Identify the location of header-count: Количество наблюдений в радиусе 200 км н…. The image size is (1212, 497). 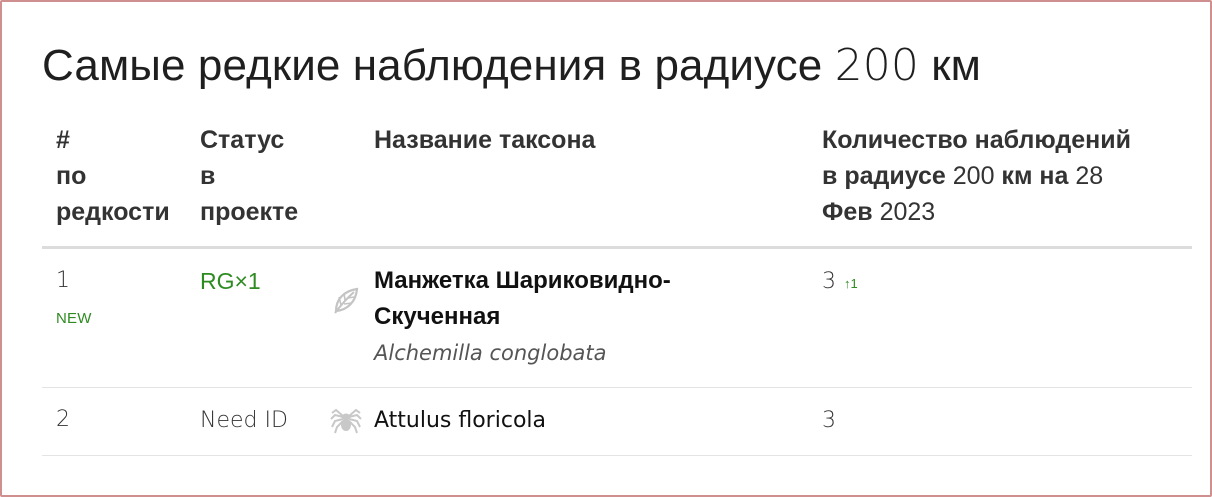
(1000, 185).